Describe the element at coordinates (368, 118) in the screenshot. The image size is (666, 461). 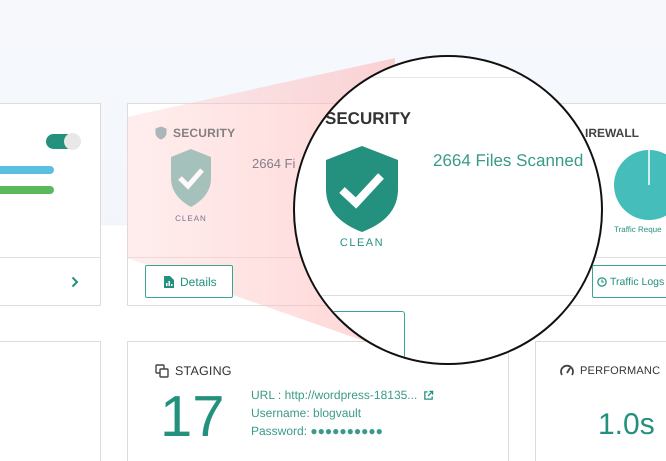
I see `magnified-title: SECURITY` at that location.